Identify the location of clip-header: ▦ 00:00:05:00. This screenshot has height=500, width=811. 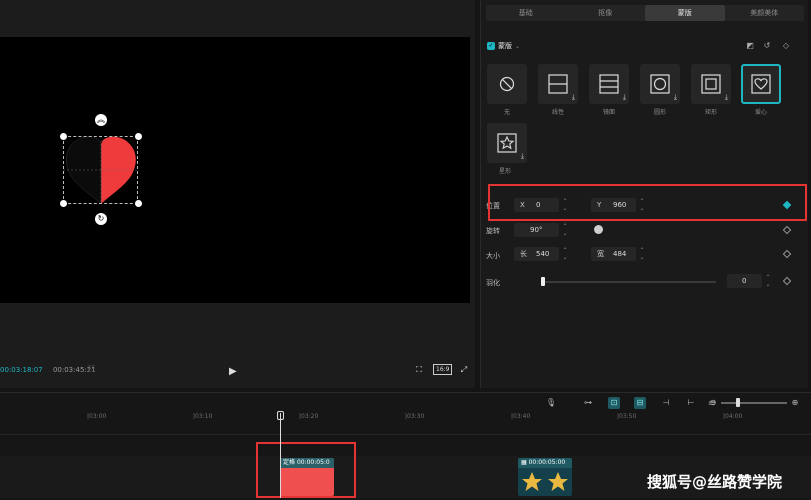
(545, 463).